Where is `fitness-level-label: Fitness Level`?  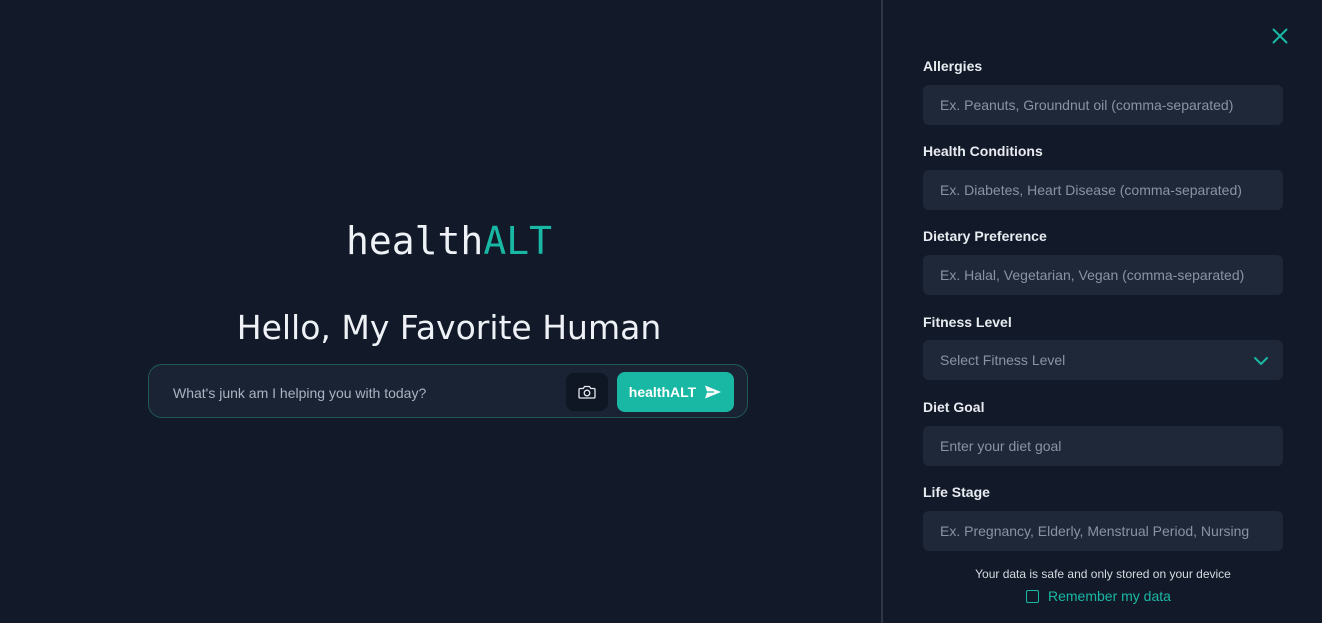
fitness-level-label: Fitness Level is located at coordinates (967, 322).